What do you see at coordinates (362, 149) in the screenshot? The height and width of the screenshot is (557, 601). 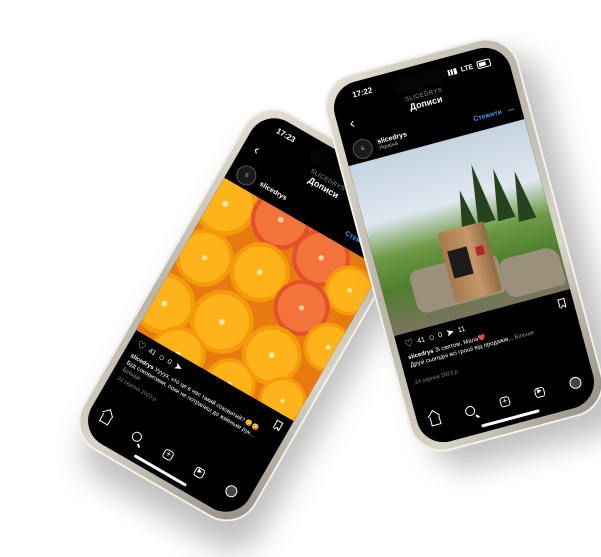 I see `avatar: S` at bounding box center [362, 149].